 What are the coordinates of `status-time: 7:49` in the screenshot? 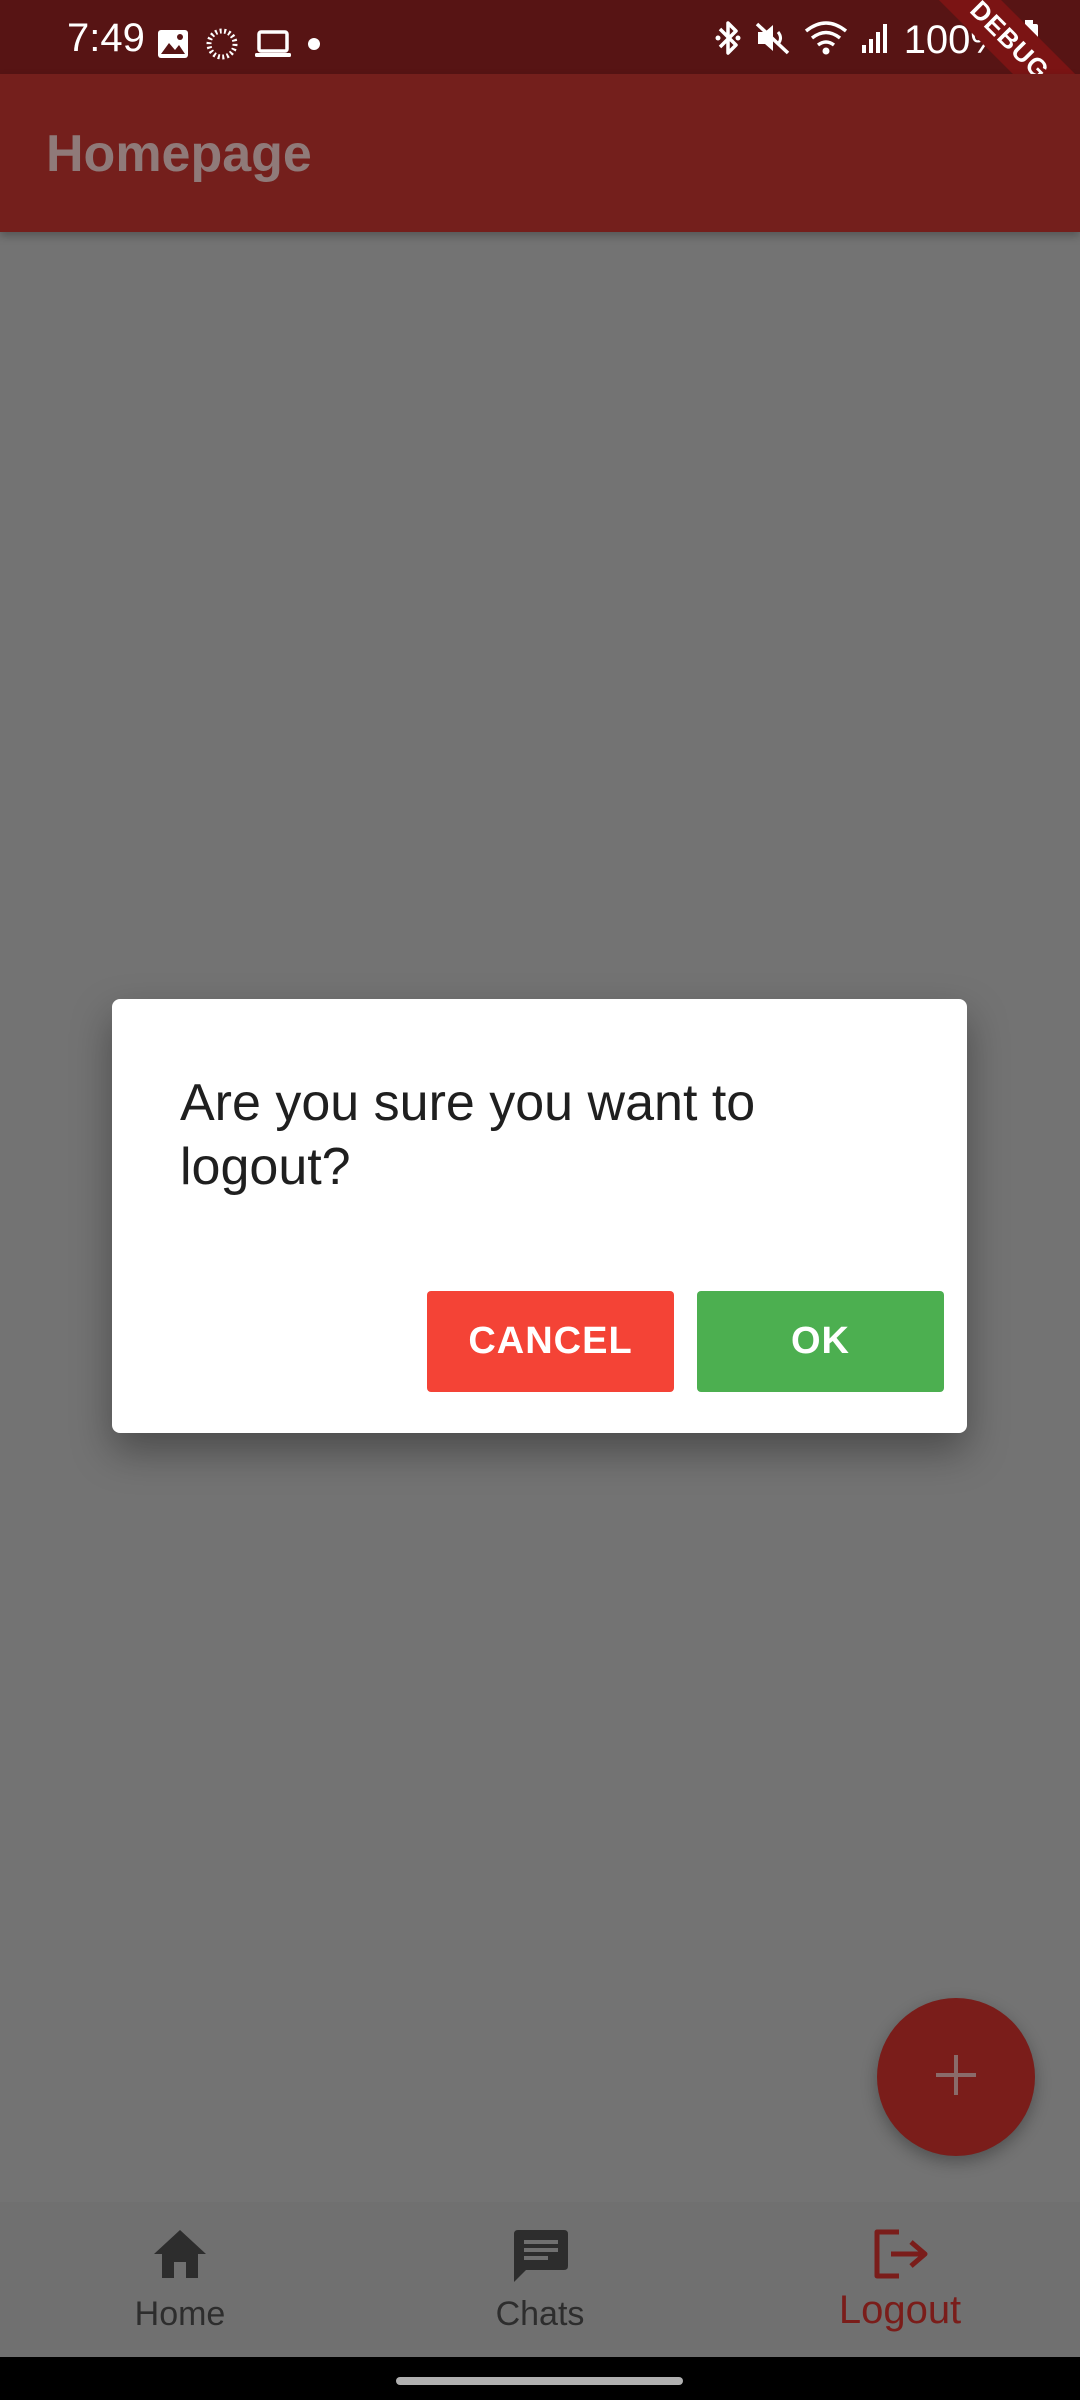 It's located at (106, 38).